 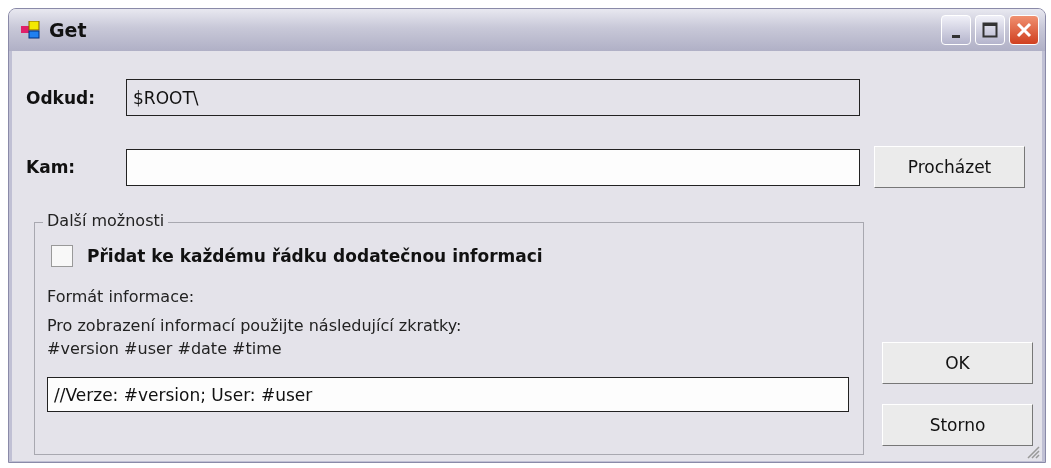 What do you see at coordinates (493, 97) in the screenshot?
I see `input-field: $ROOT\` at bounding box center [493, 97].